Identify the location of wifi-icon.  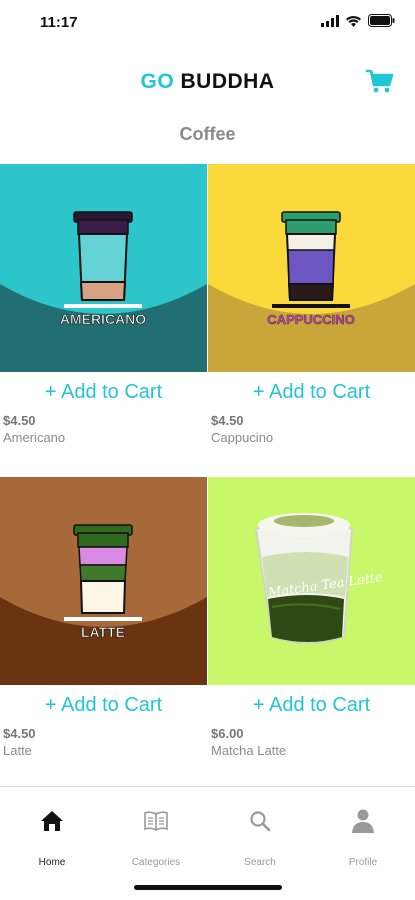
(353, 23).